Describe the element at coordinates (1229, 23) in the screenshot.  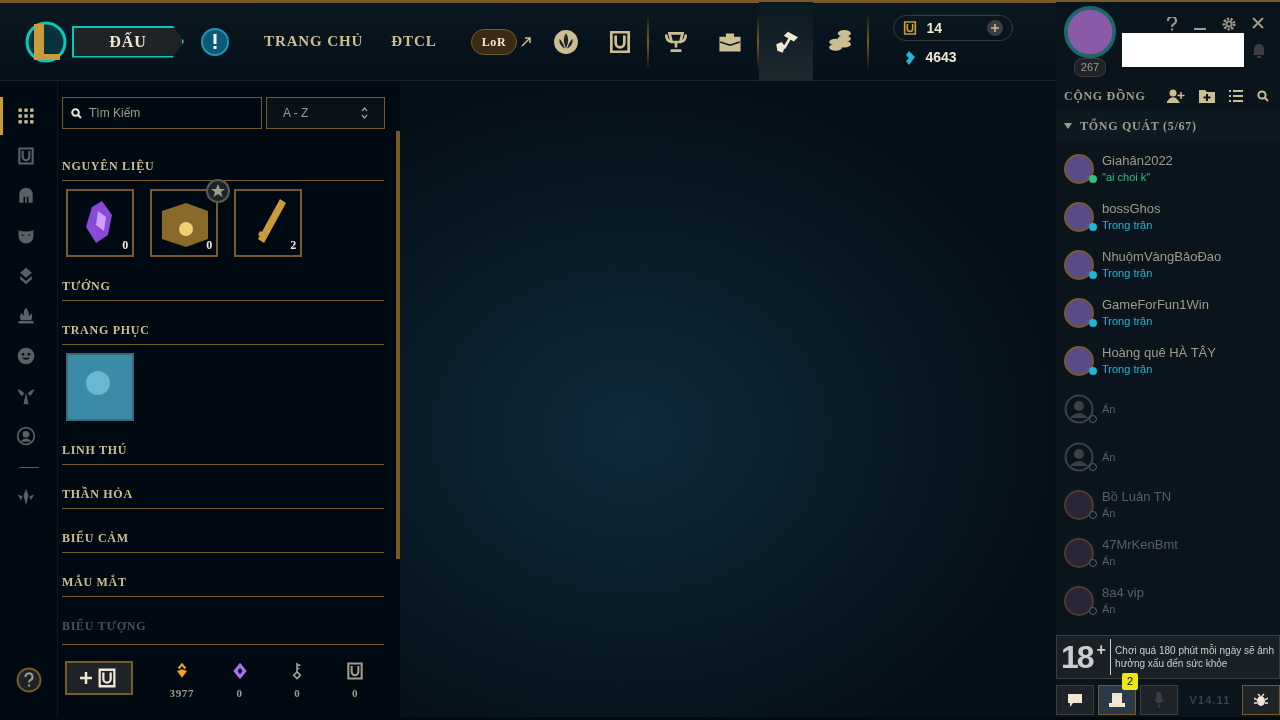
I see `settings-icon` at that location.